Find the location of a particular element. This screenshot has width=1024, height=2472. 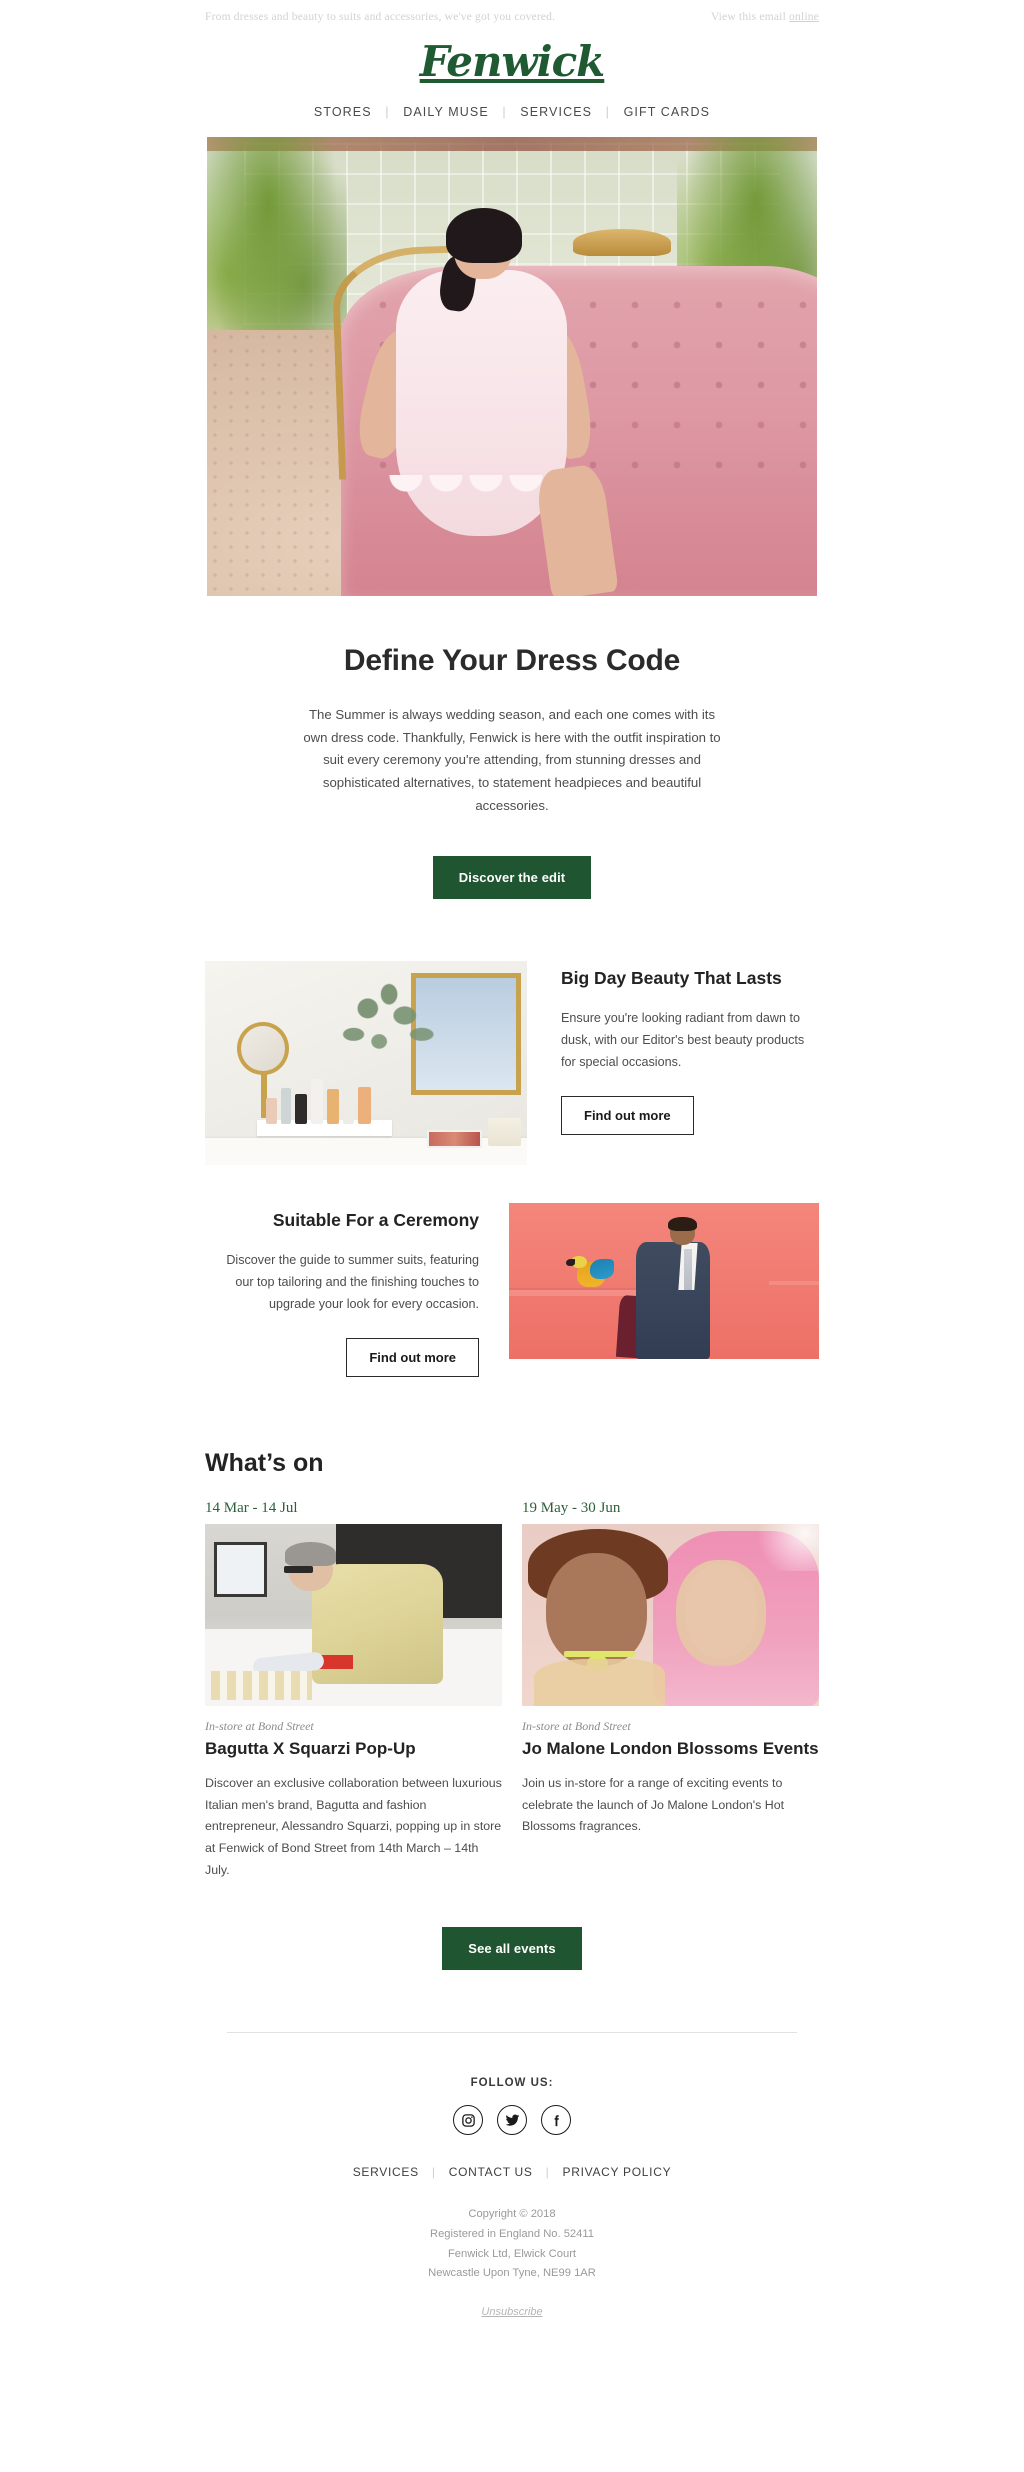

lens-glow is located at coordinates (783, 1547).